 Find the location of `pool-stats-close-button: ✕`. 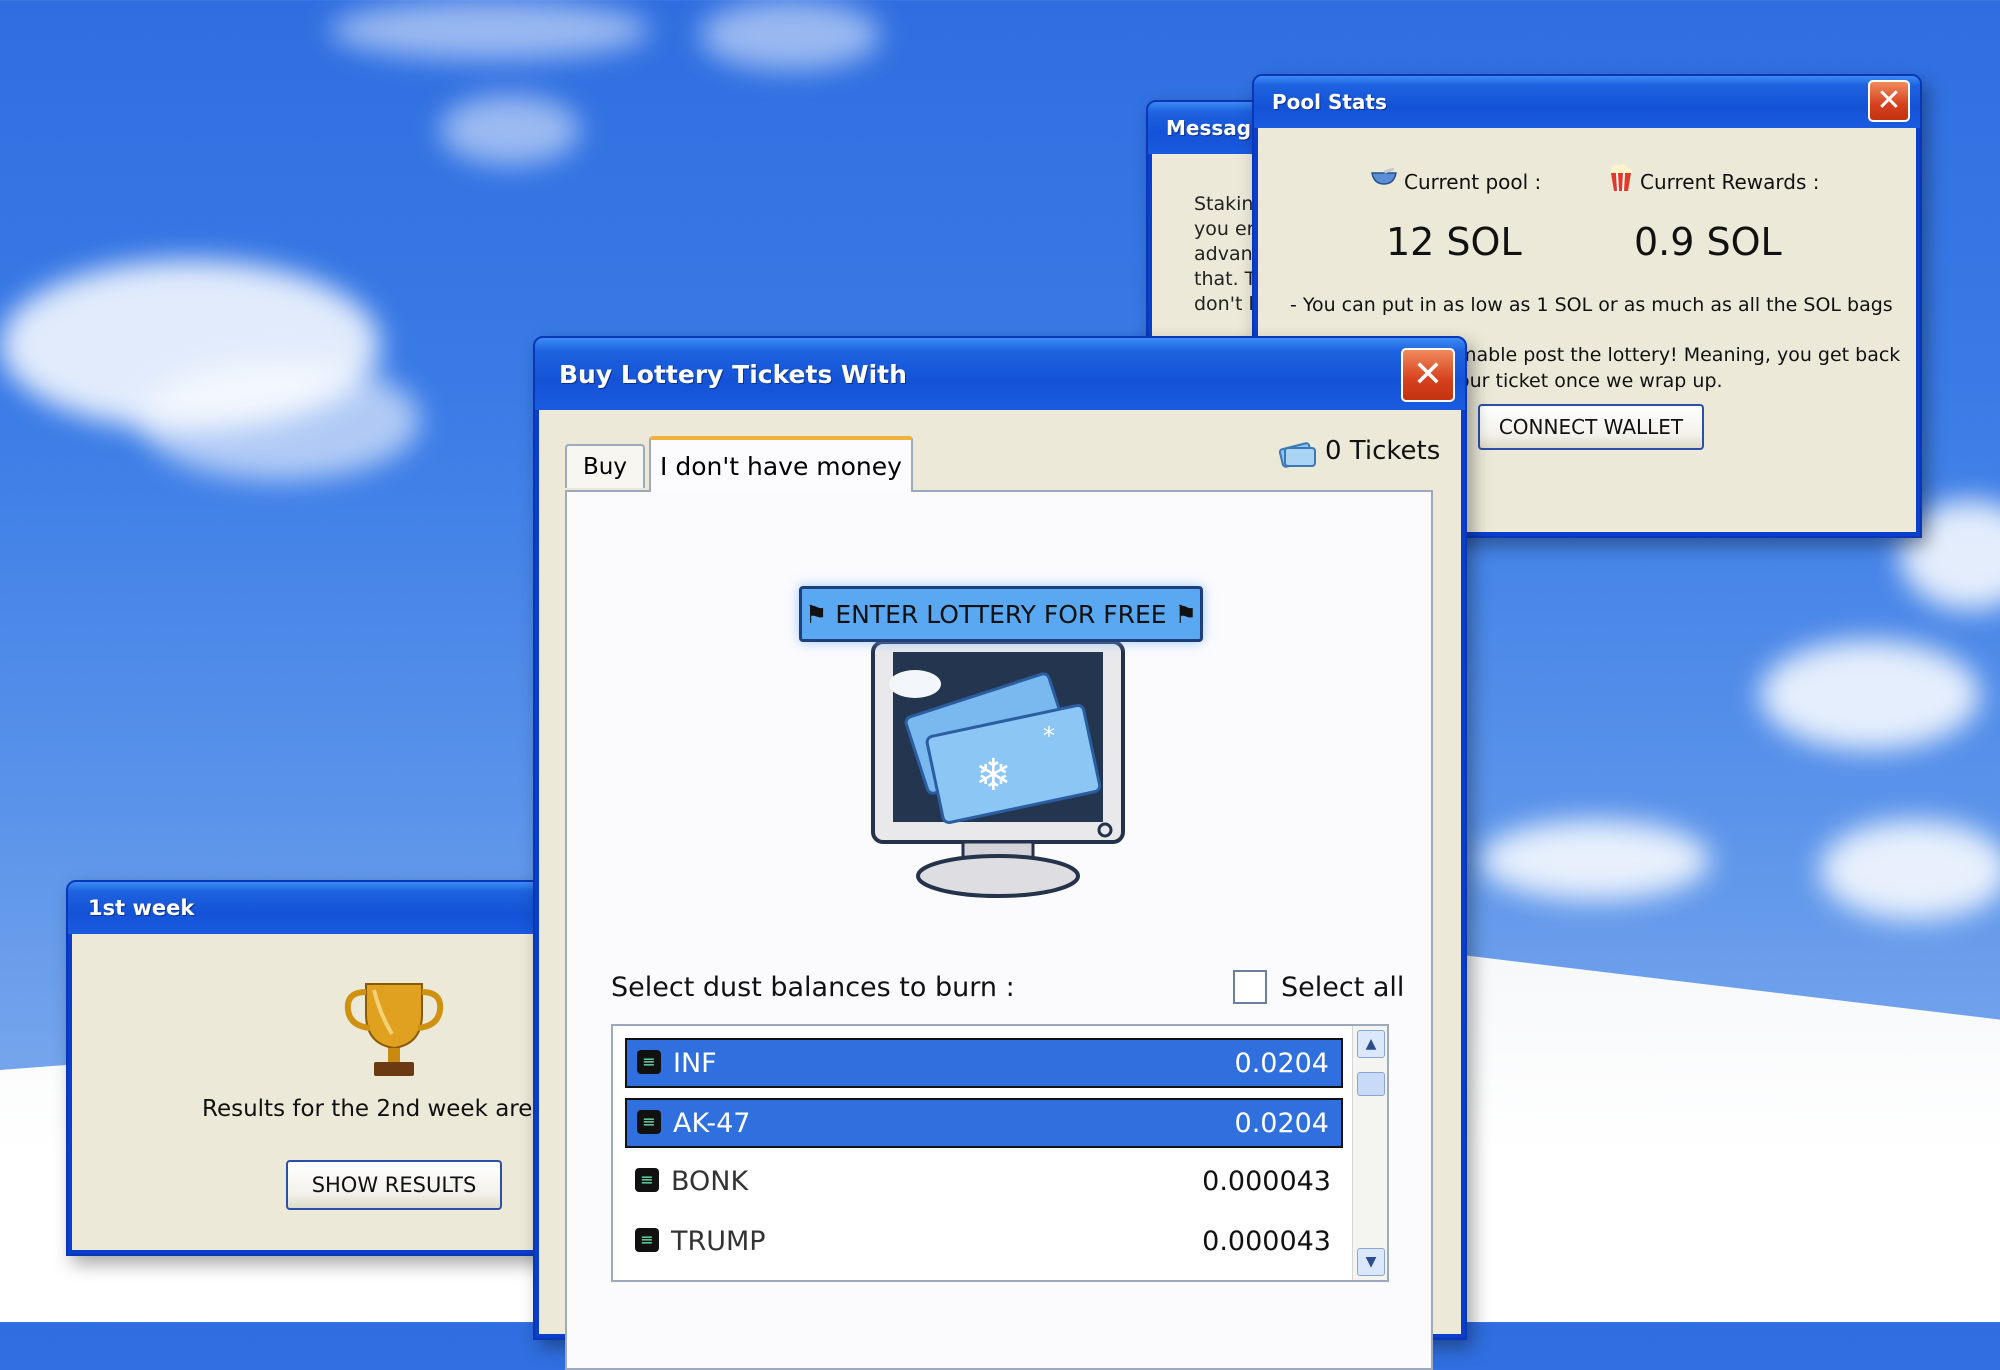

pool-stats-close-button: ✕ is located at coordinates (1889, 101).